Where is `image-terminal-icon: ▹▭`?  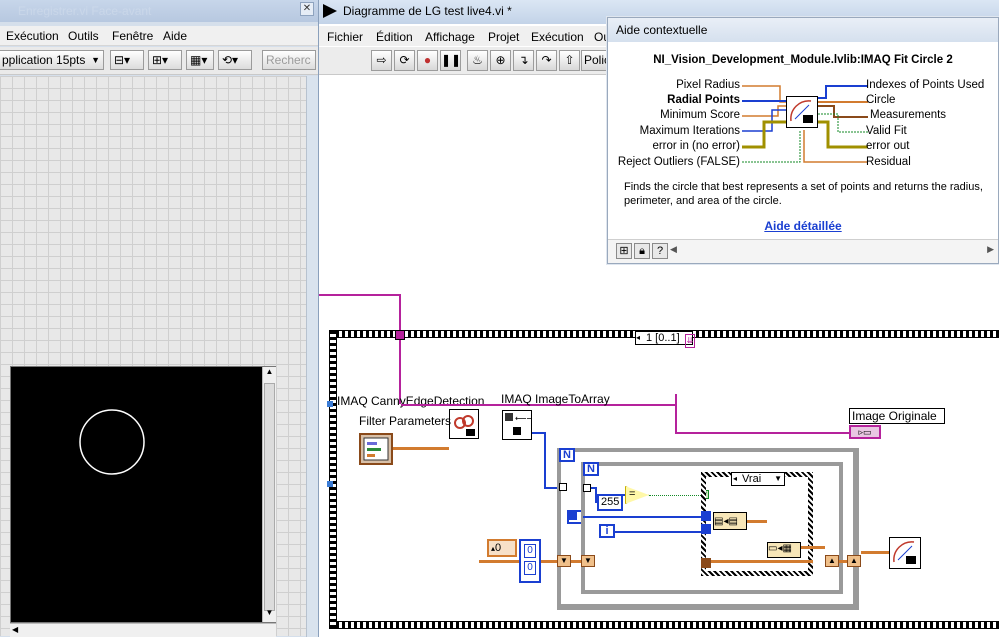 image-terminal-icon: ▹▭ is located at coordinates (865, 432).